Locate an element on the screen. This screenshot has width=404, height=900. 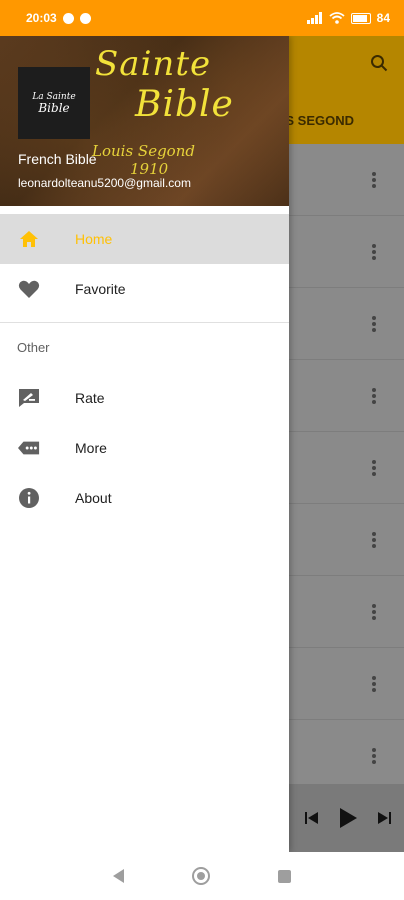
menu-label-favorite: Favorite is located at coordinates (100, 289).